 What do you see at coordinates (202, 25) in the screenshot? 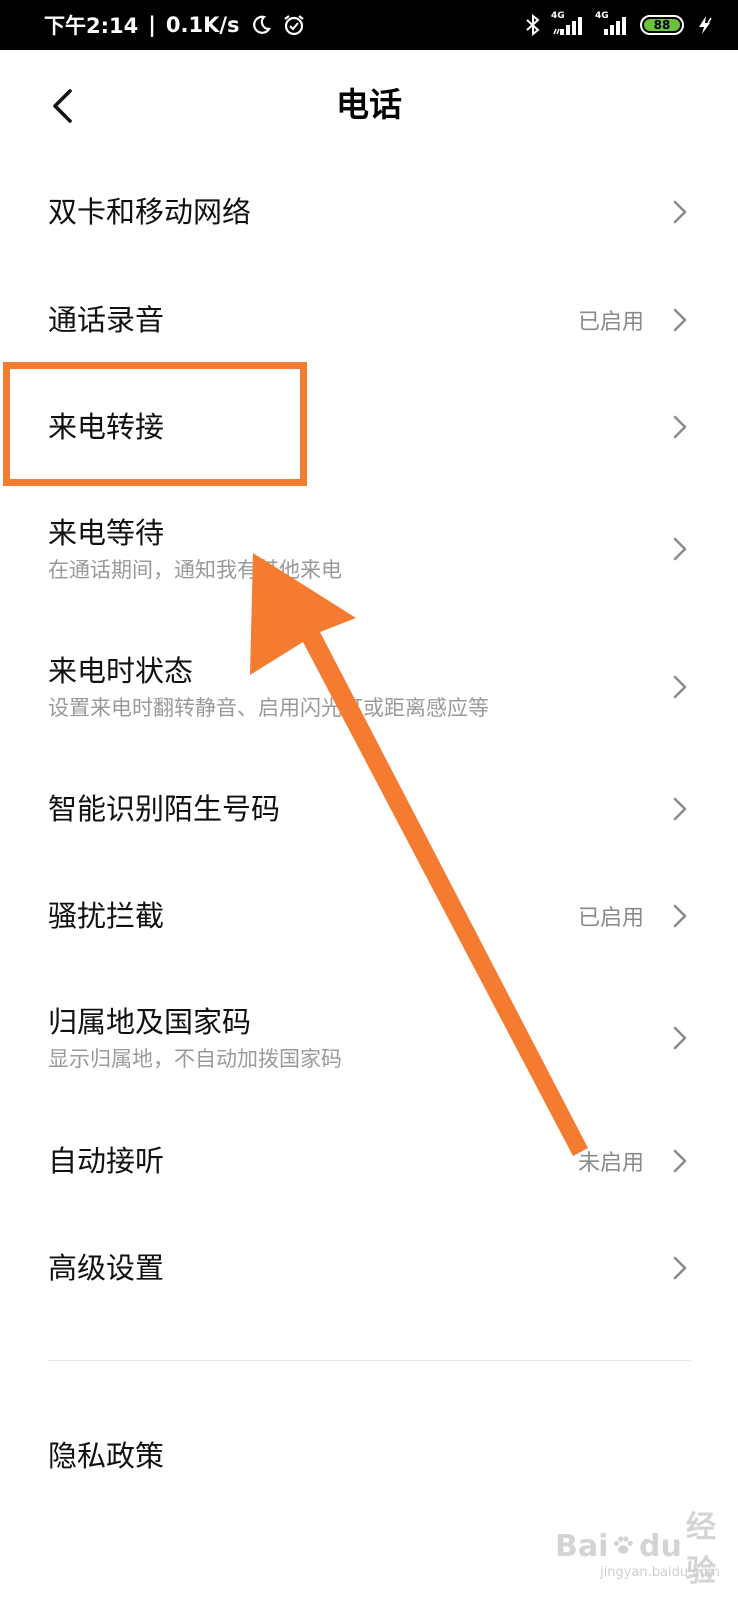
I see `status-speed: 0.1K/s` at bounding box center [202, 25].